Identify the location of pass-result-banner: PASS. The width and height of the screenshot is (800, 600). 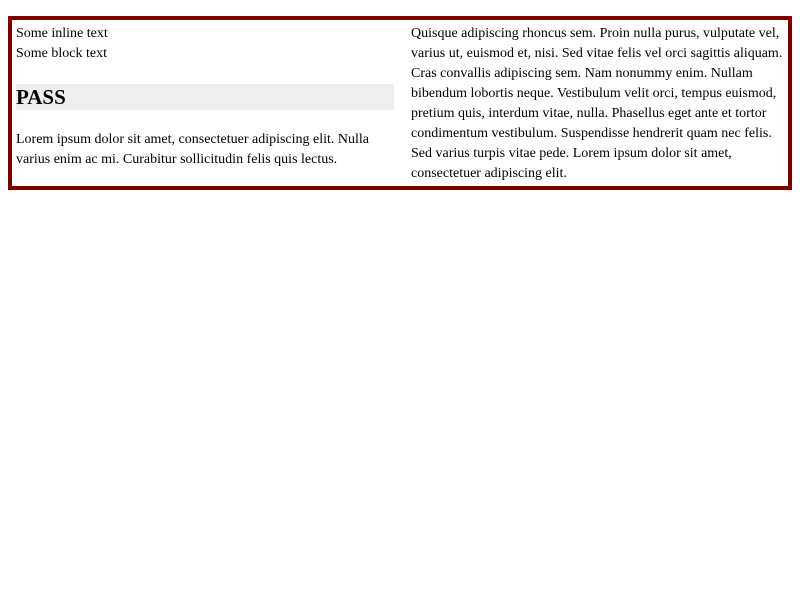
(205, 97).